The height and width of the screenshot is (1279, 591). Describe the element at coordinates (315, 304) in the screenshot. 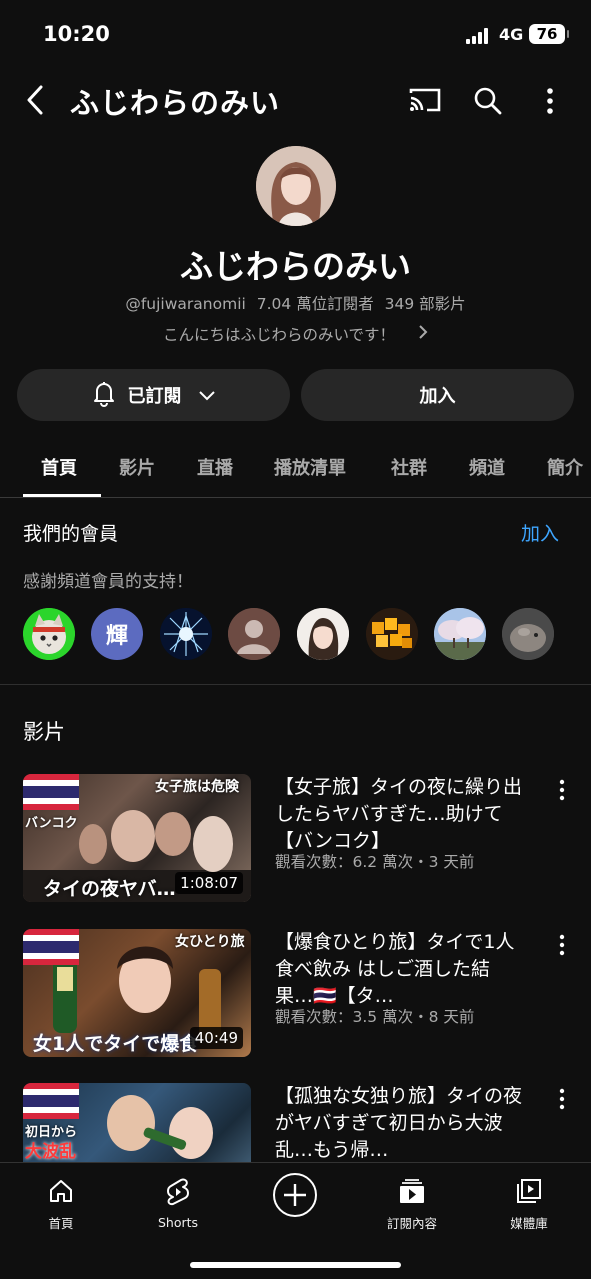

I see `subscriber-count: 7.04 萬位訂閱者` at that location.